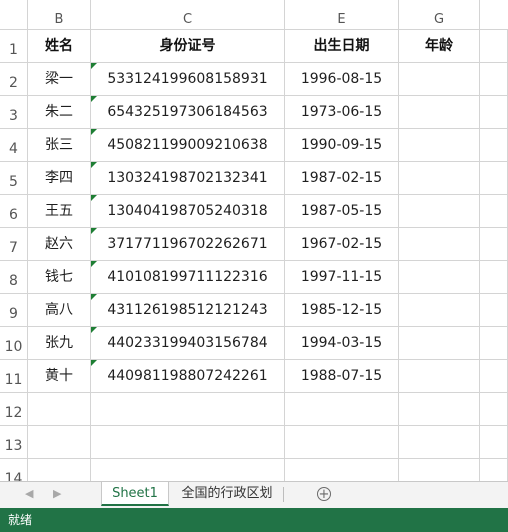 This screenshot has height=532, width=508. I want to click on table-cell-name: 高八, so click(59, 310).